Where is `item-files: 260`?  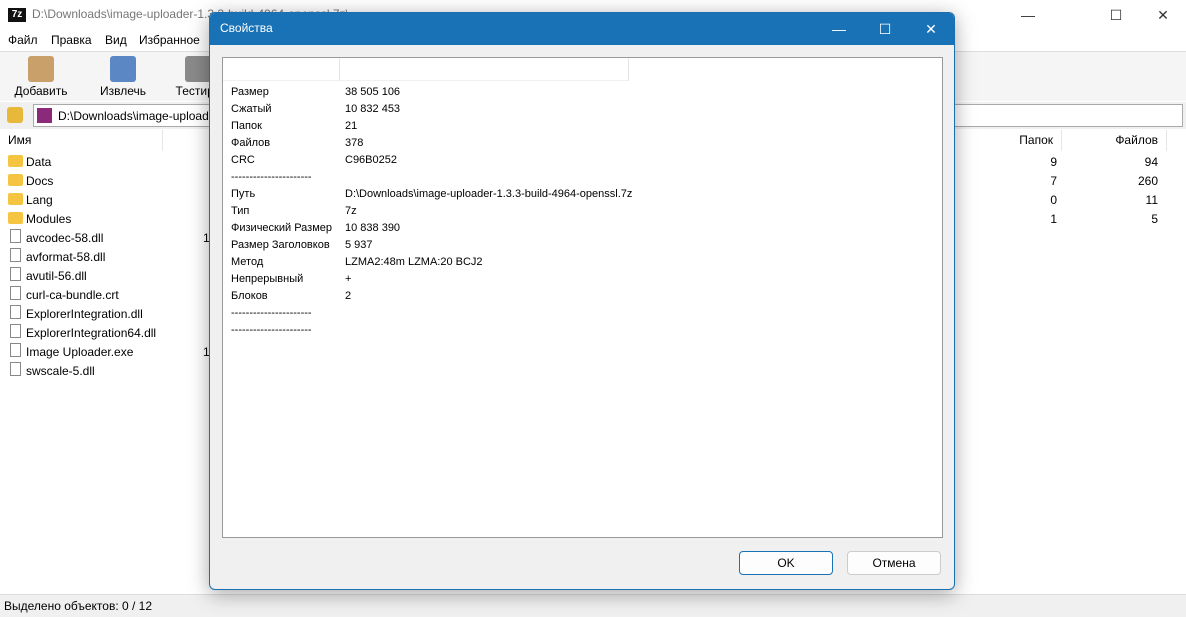
item-files: 260 is located at coordinates (1147, 181).